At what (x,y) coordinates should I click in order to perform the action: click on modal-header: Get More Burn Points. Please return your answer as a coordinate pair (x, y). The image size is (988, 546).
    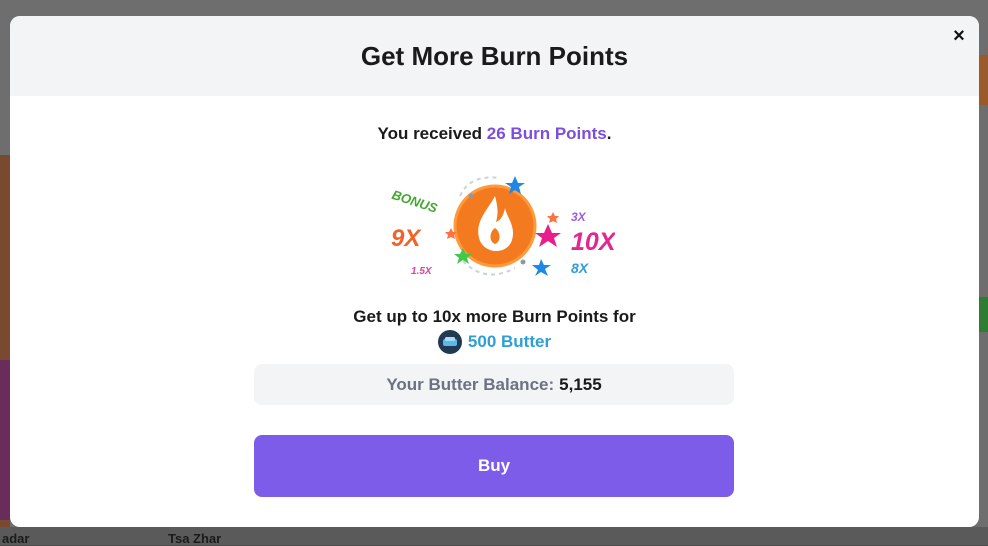
    Looking at the image, I should click on (494, 56).